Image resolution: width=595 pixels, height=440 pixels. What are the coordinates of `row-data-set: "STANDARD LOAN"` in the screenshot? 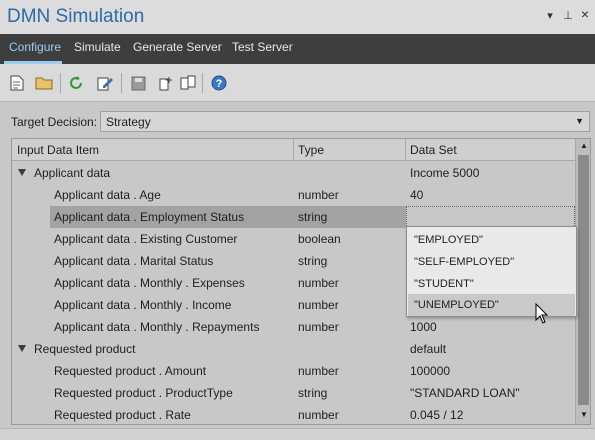 It's located at (465, 393).